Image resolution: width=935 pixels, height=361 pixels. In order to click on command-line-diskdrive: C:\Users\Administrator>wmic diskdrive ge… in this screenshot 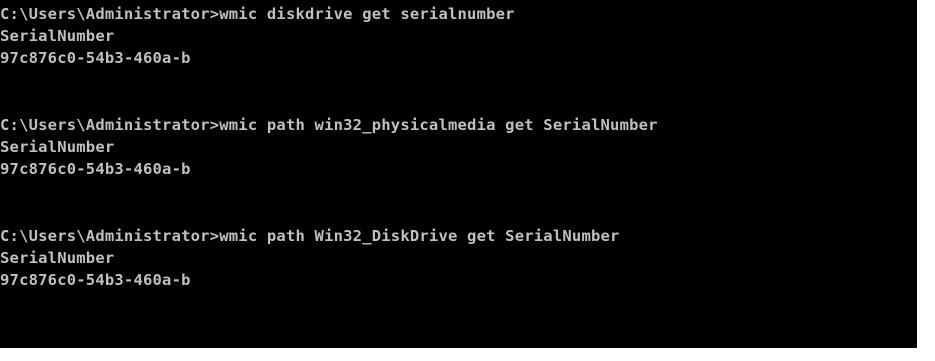, I will do `click(257, 14)`.